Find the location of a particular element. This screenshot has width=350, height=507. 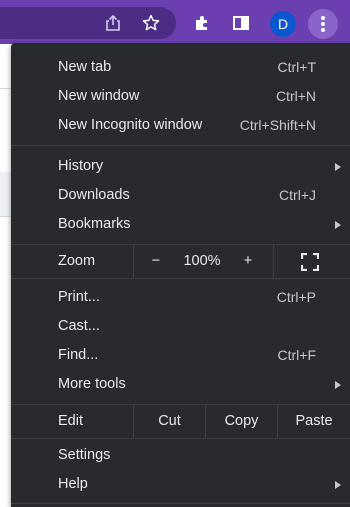

menu-item-label: History is located at coordinates (81, 166).